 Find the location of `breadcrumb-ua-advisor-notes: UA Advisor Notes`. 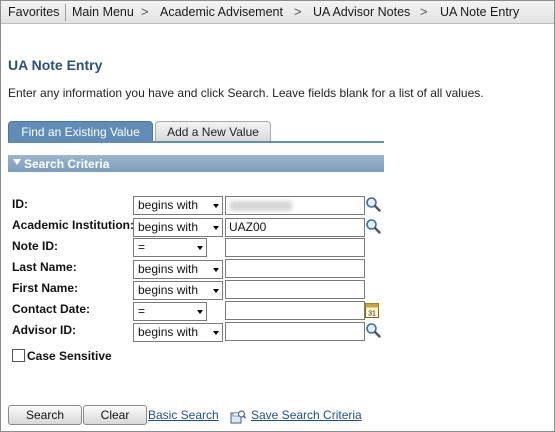

breadcrumb-ua-advisor-notes: UA Advisor Notes is located at coordinates (361, 12).